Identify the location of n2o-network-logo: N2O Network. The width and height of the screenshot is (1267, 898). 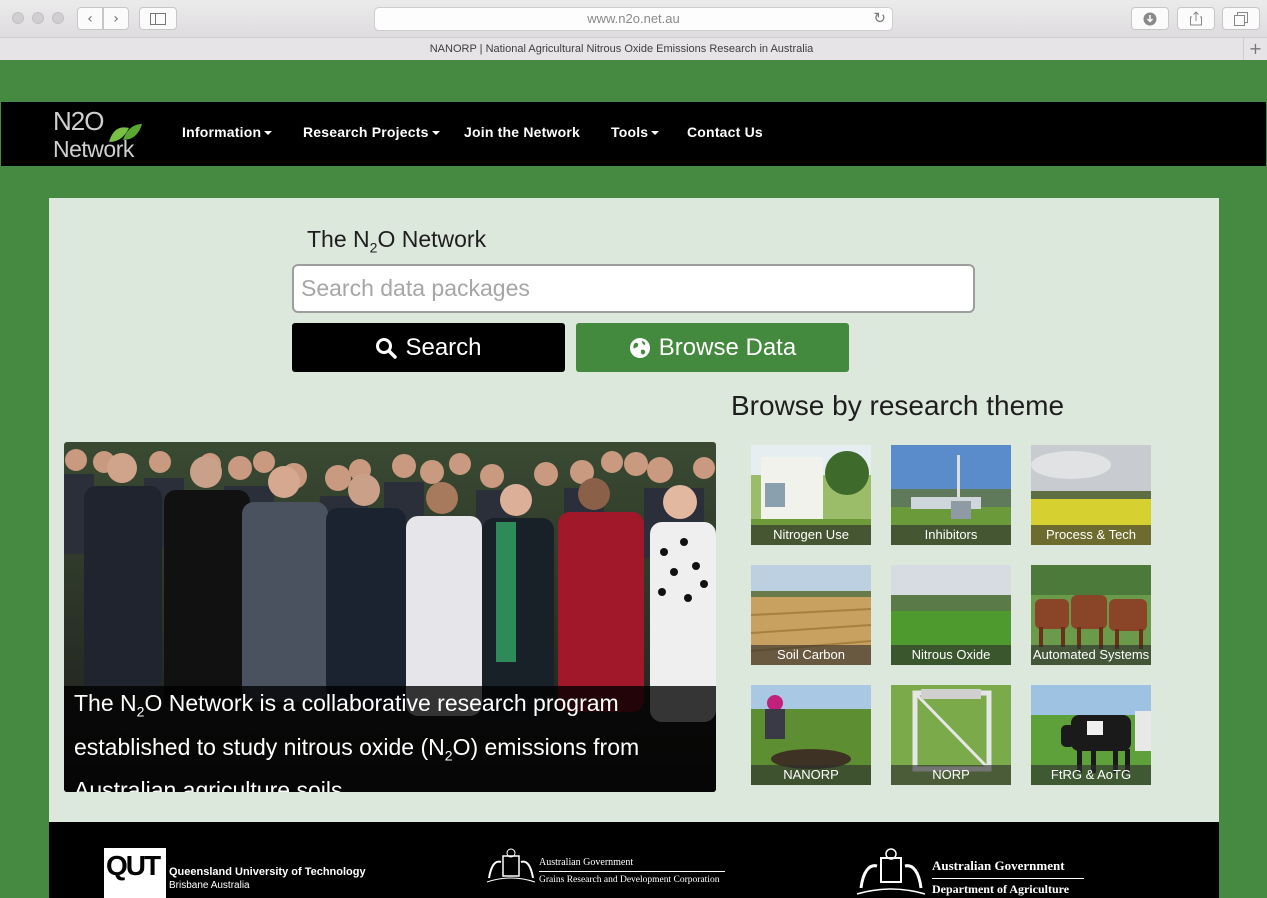
(103, 134).